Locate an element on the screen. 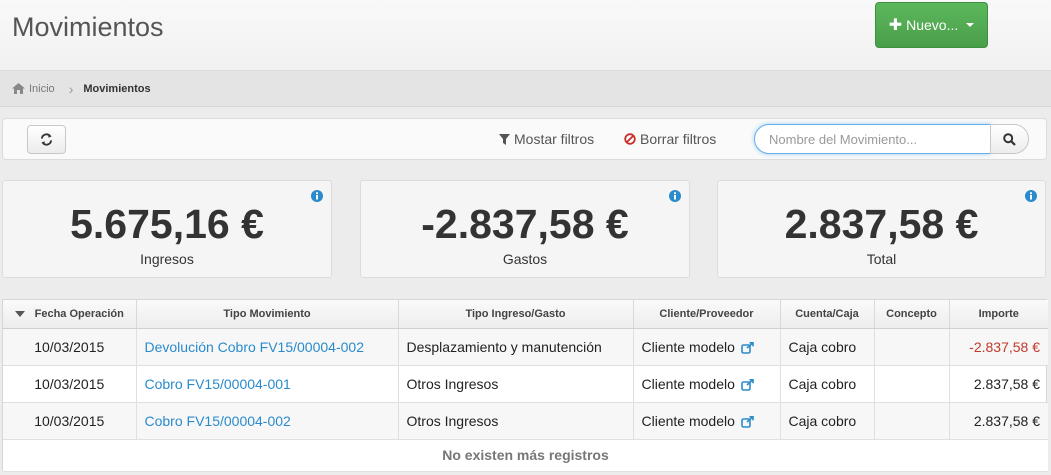 The image size is (1051, 475). cell-importe: -2.837,58 € is located at coordinates (998, 347).